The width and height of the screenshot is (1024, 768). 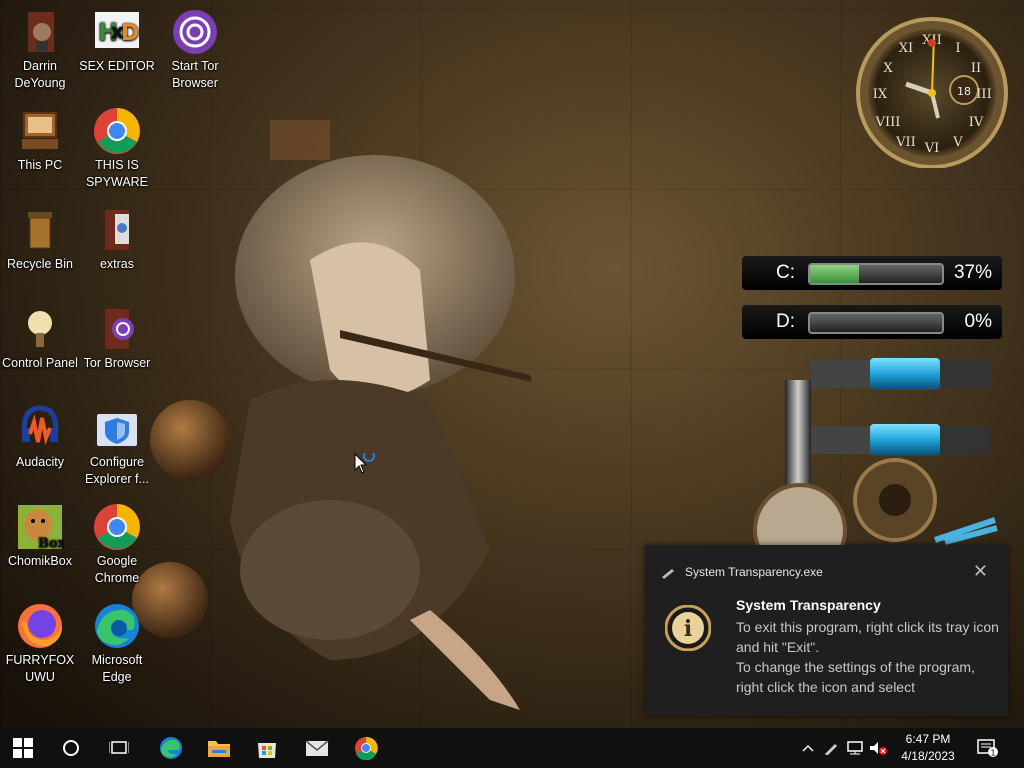 What do you see at coordinates (976, 122) in the screenshot?
I see `svg-text: IV` at bounding box center [976, 122].